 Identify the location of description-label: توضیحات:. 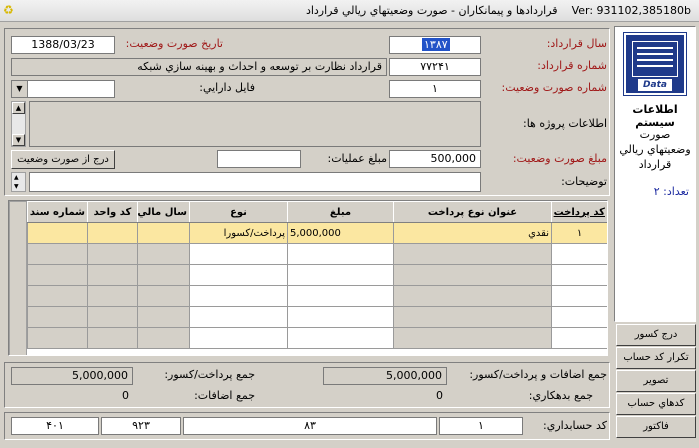
(584, 181).